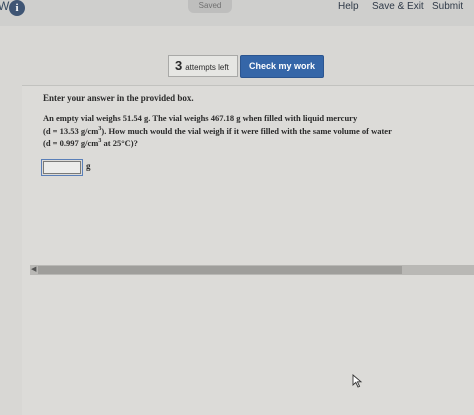  I want to click on attempts-indicator: 3 attempts left, so click(203, 66).